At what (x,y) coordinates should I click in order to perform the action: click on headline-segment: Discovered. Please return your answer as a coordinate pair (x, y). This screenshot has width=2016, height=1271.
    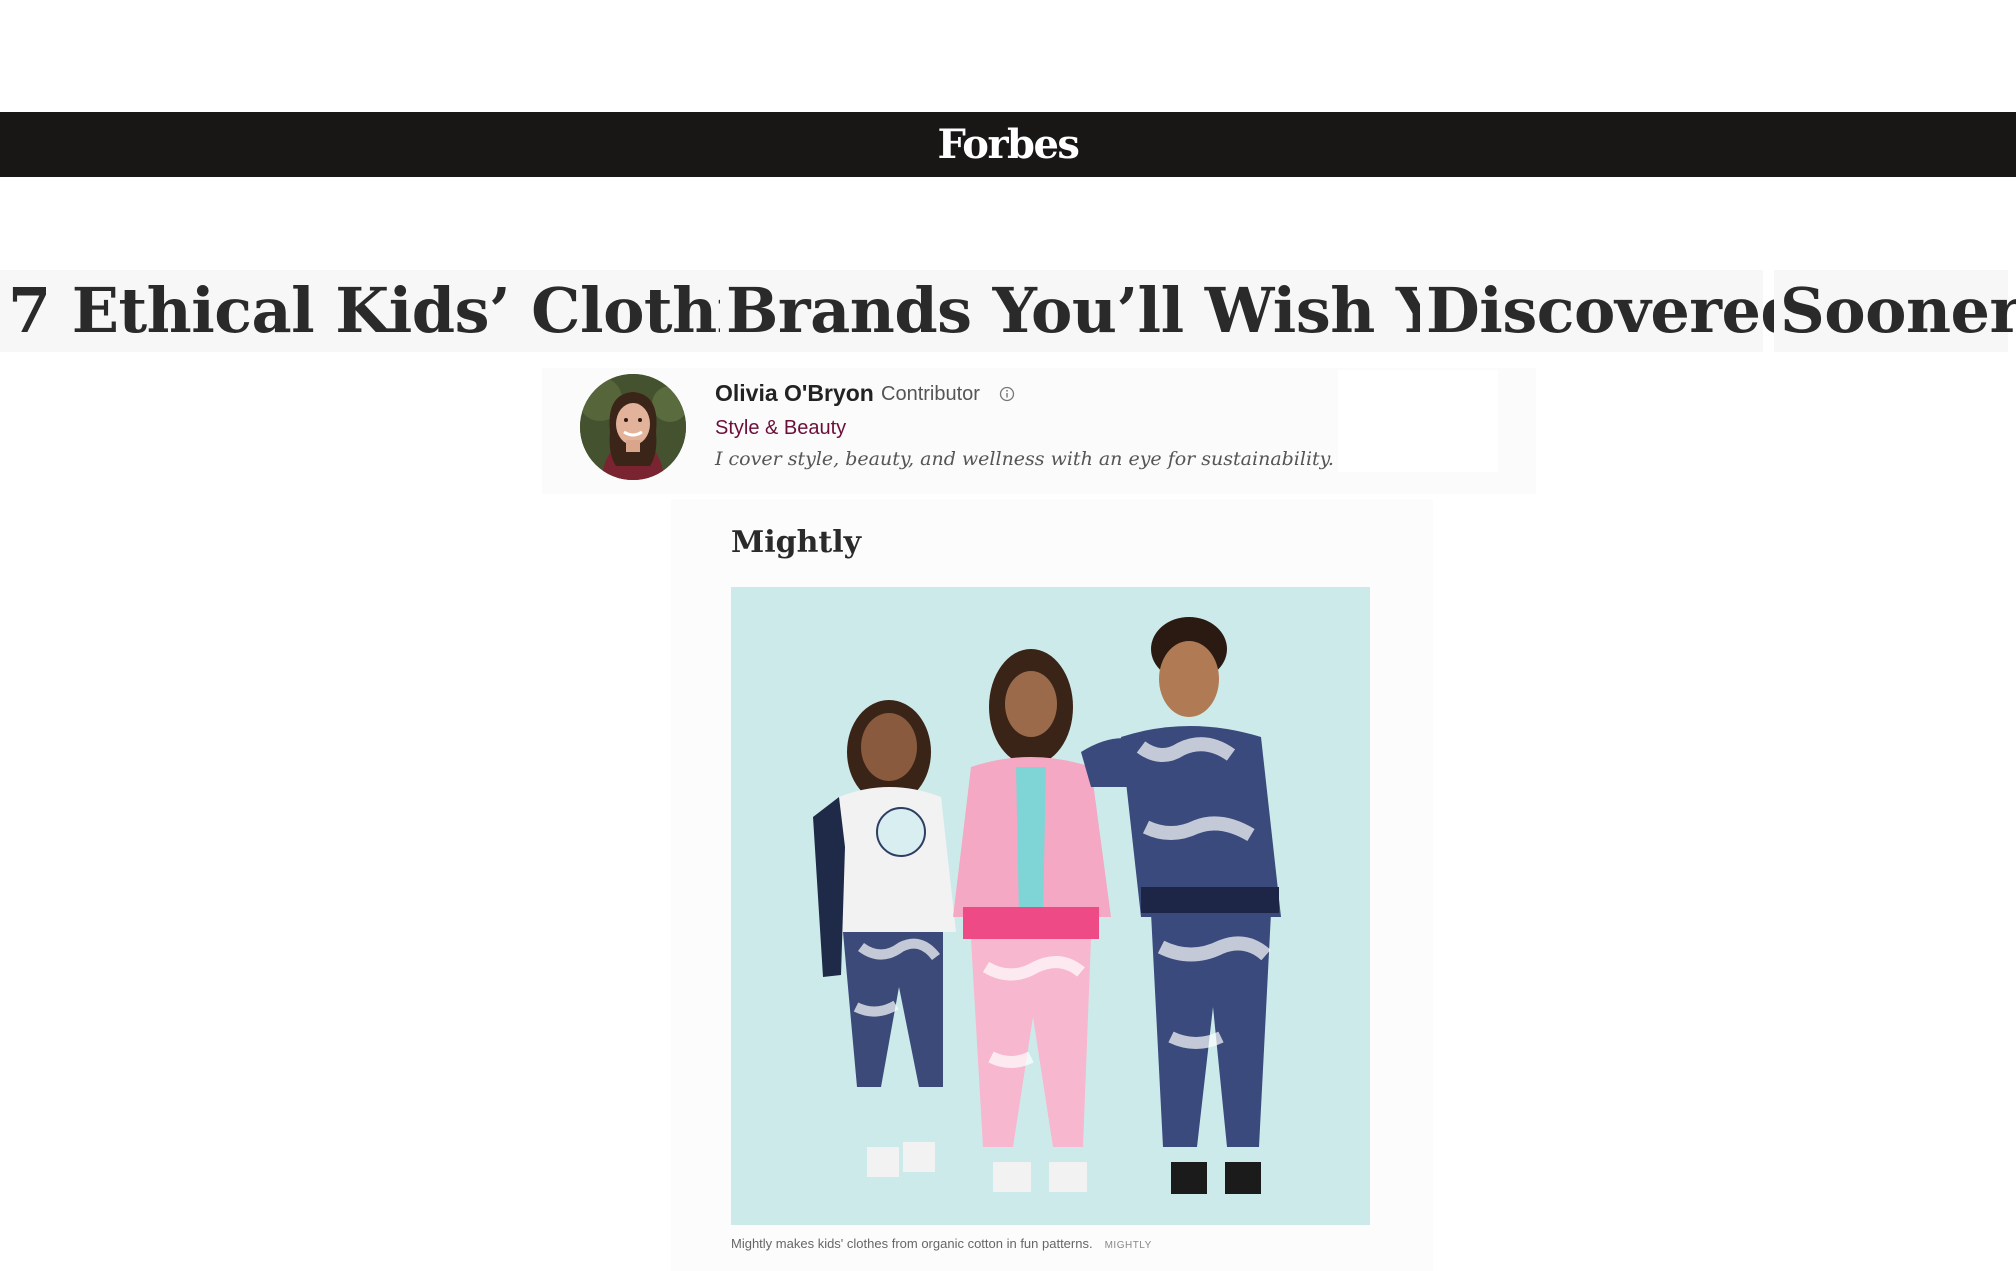
    Looking at the image, I should click on (1612, 311).